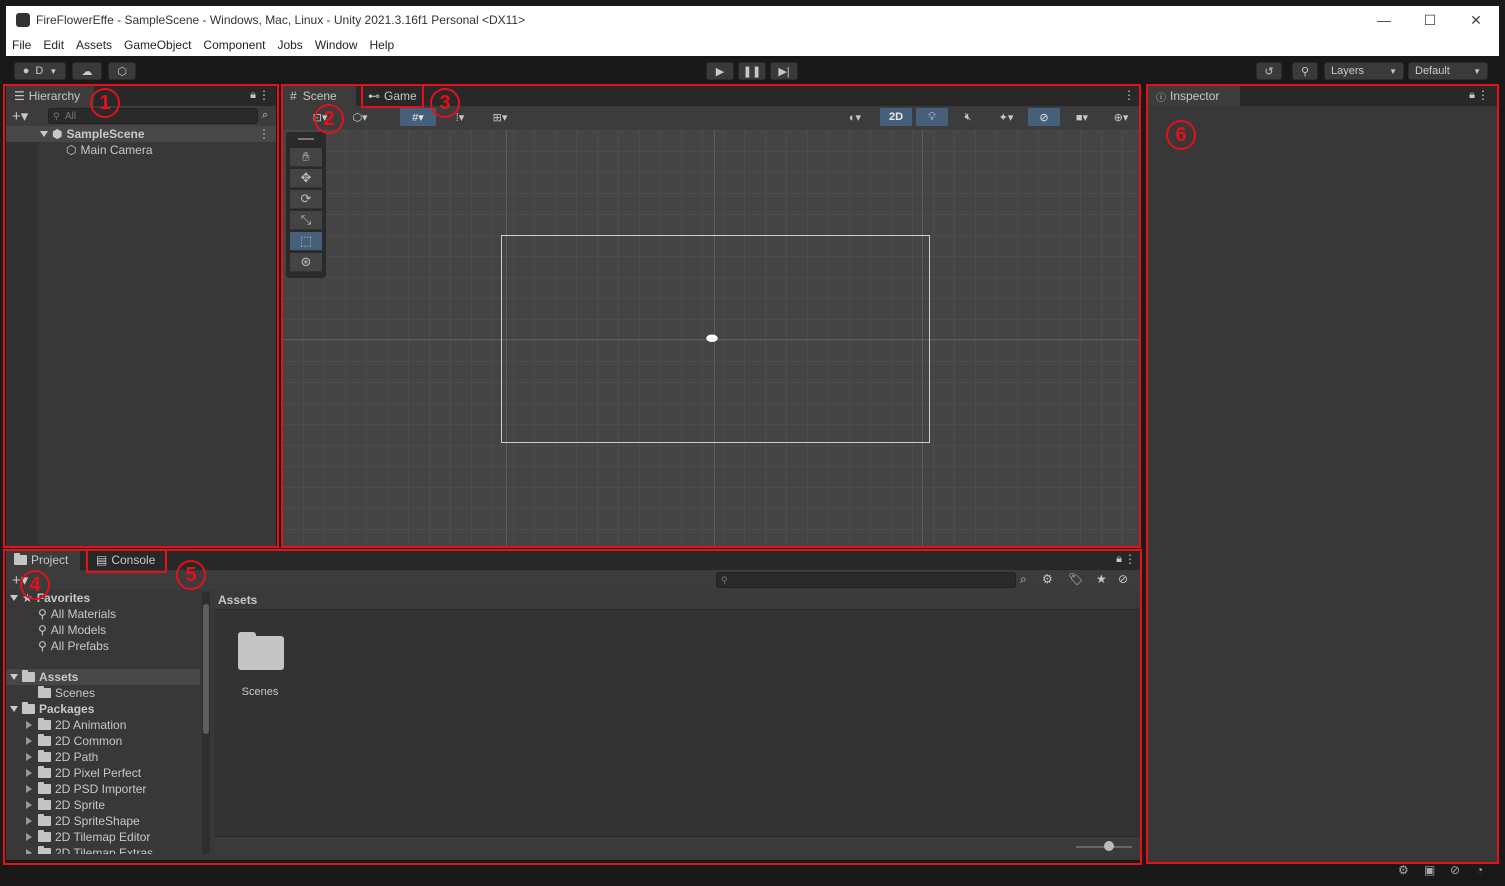  I want to click on pause-button: ❚❚, so click(752, 71).